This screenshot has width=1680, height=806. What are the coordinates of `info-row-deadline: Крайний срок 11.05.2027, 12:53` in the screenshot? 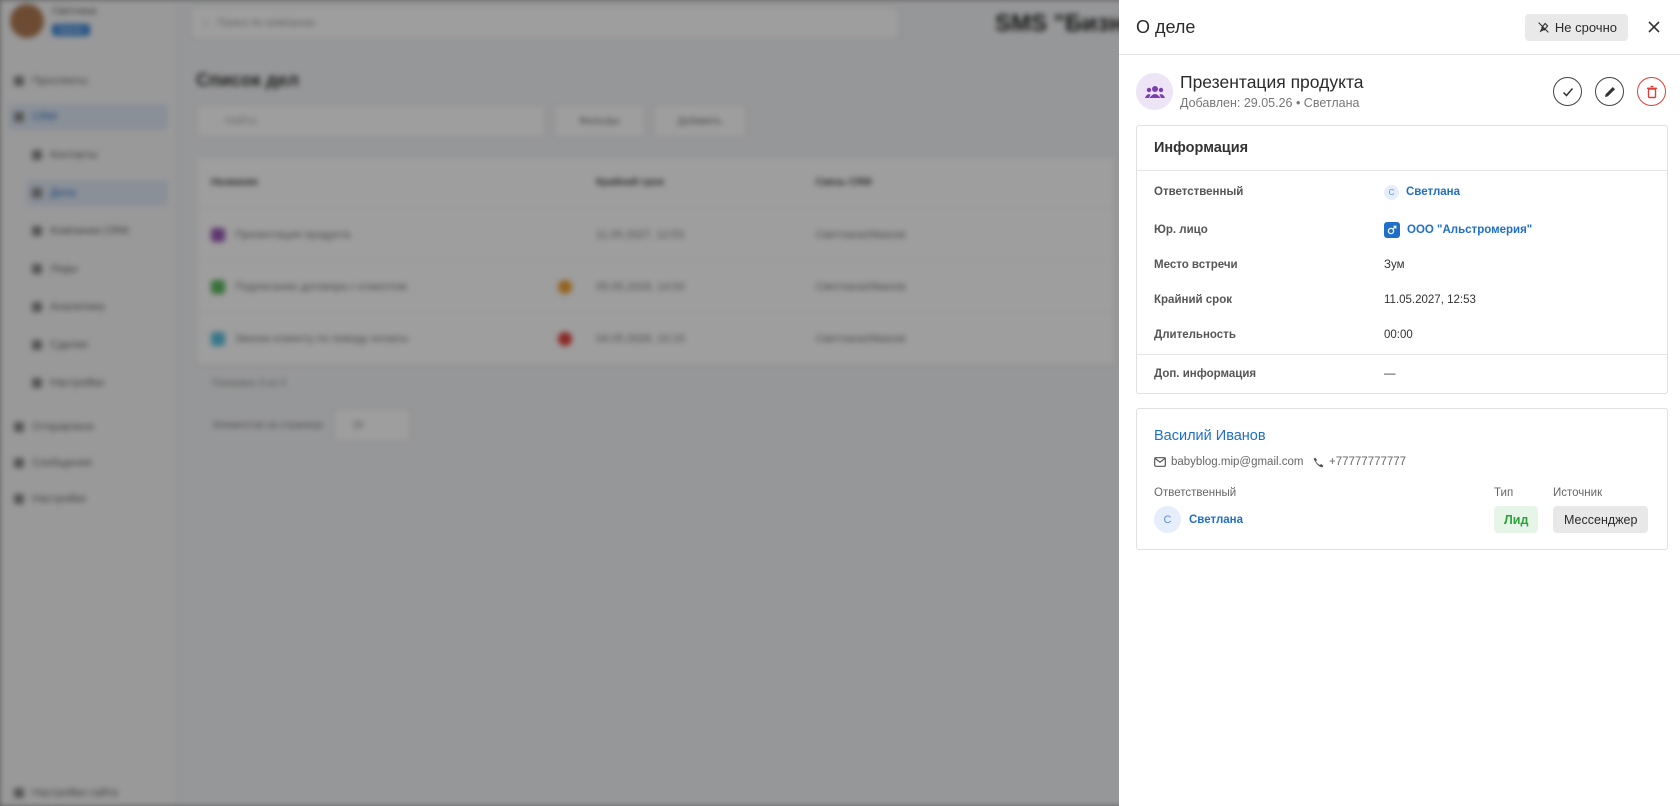 It's located at (1315, 300).